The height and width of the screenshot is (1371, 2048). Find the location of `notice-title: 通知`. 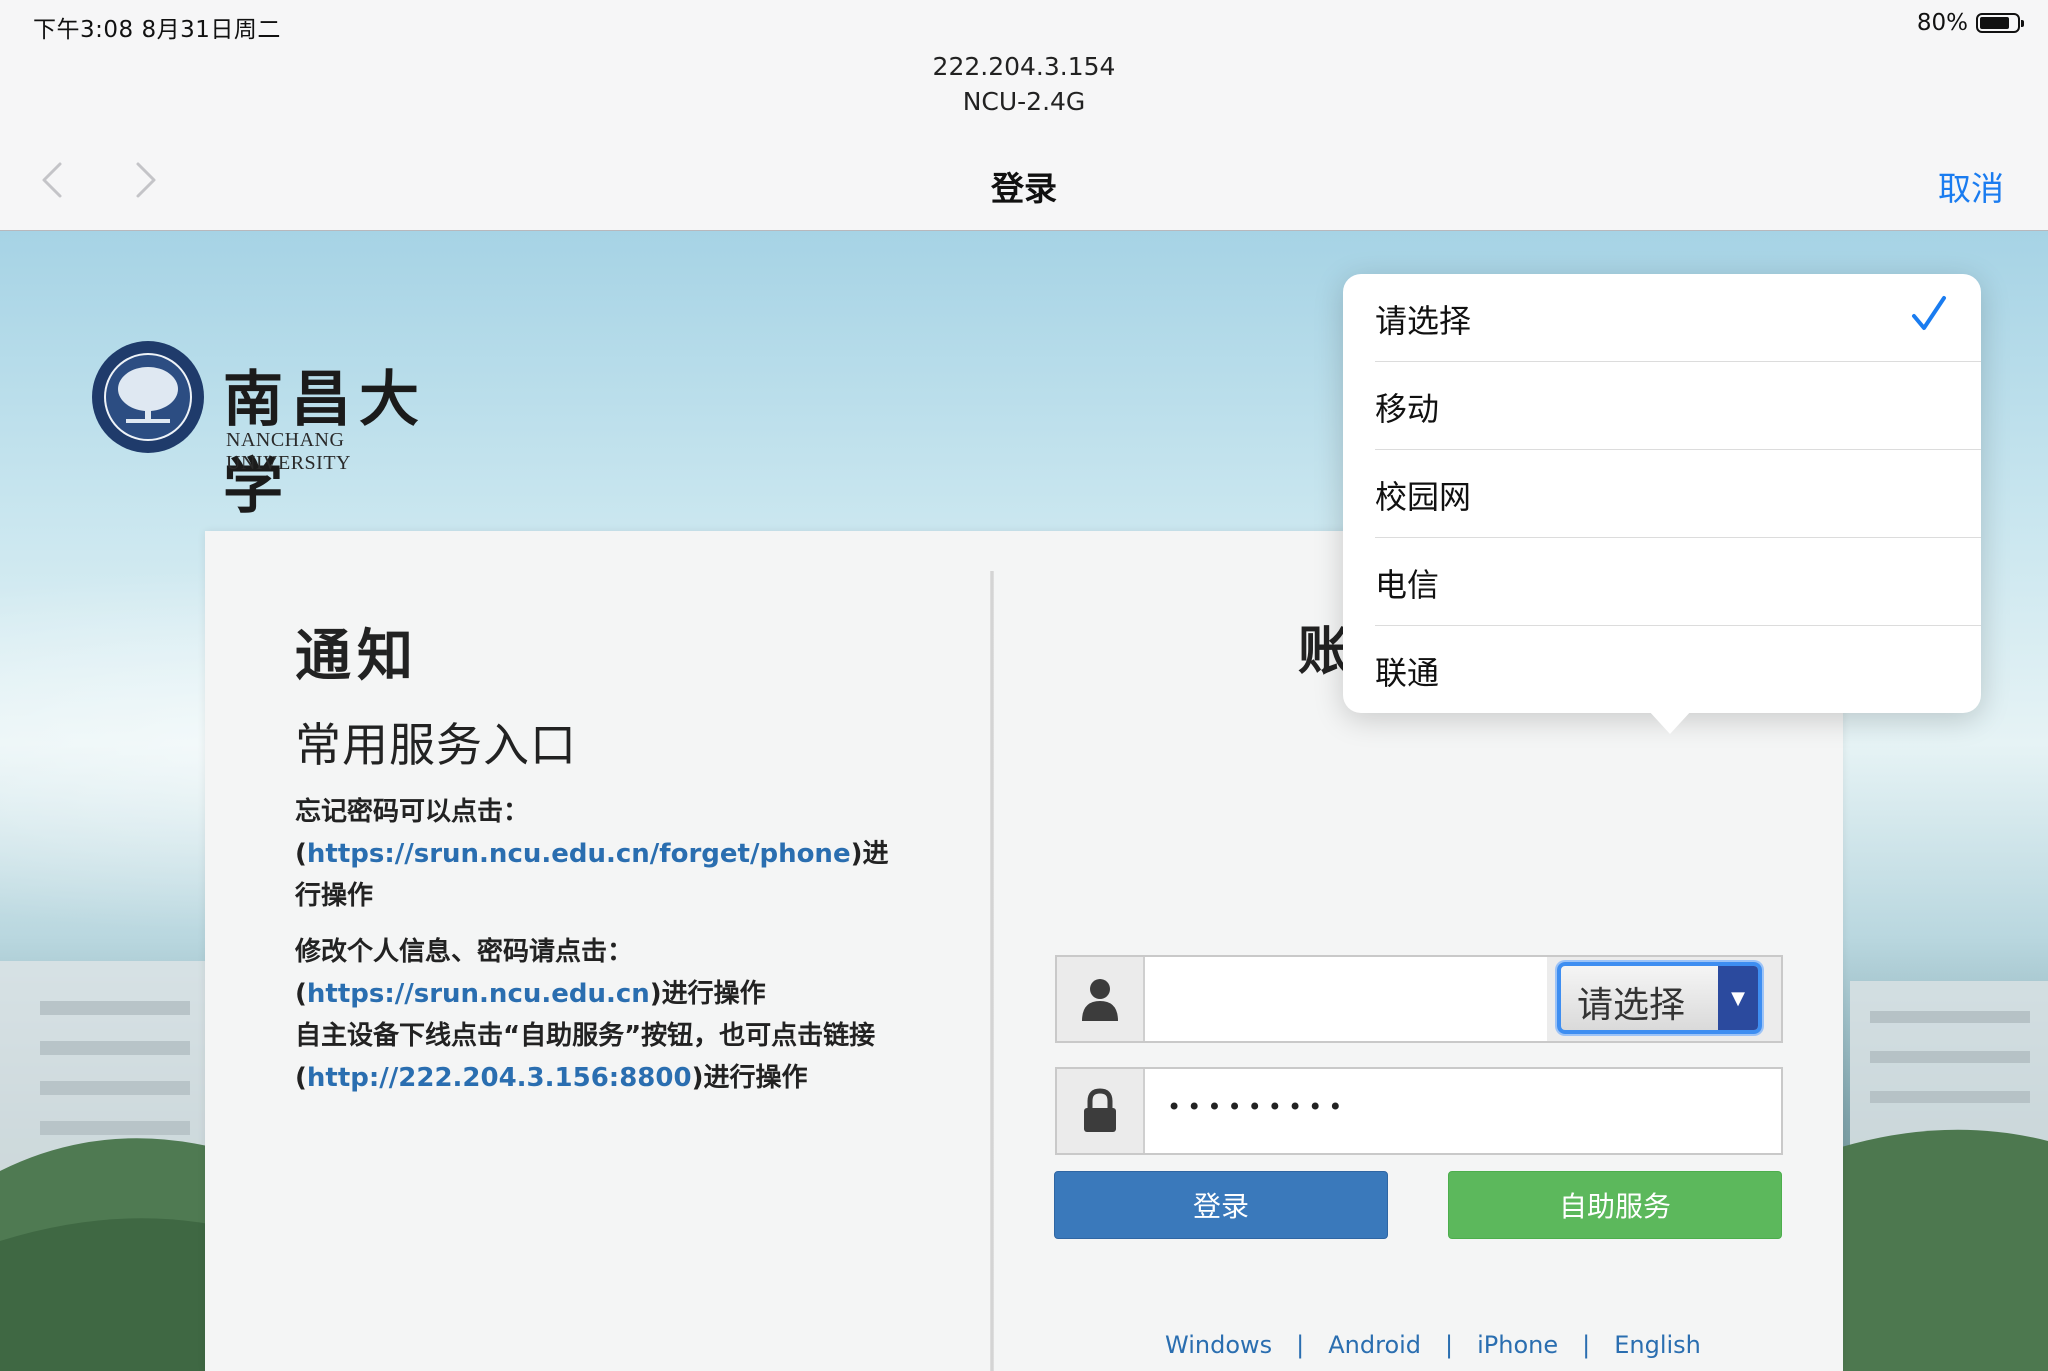

notice-title: 通知 is located at coordinates (357, 656).